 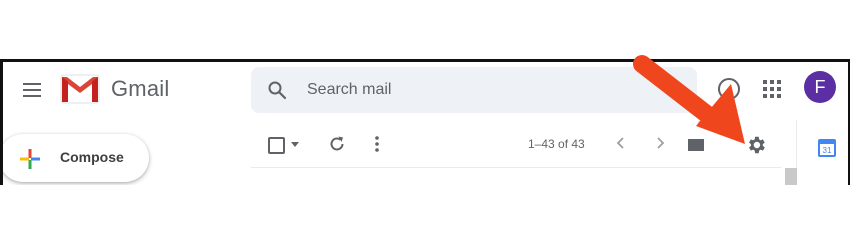 What do you see at coordinates (80, 89) in the screenshot?
I see `gmail-logo-icon` at bounding box center [80, 89].